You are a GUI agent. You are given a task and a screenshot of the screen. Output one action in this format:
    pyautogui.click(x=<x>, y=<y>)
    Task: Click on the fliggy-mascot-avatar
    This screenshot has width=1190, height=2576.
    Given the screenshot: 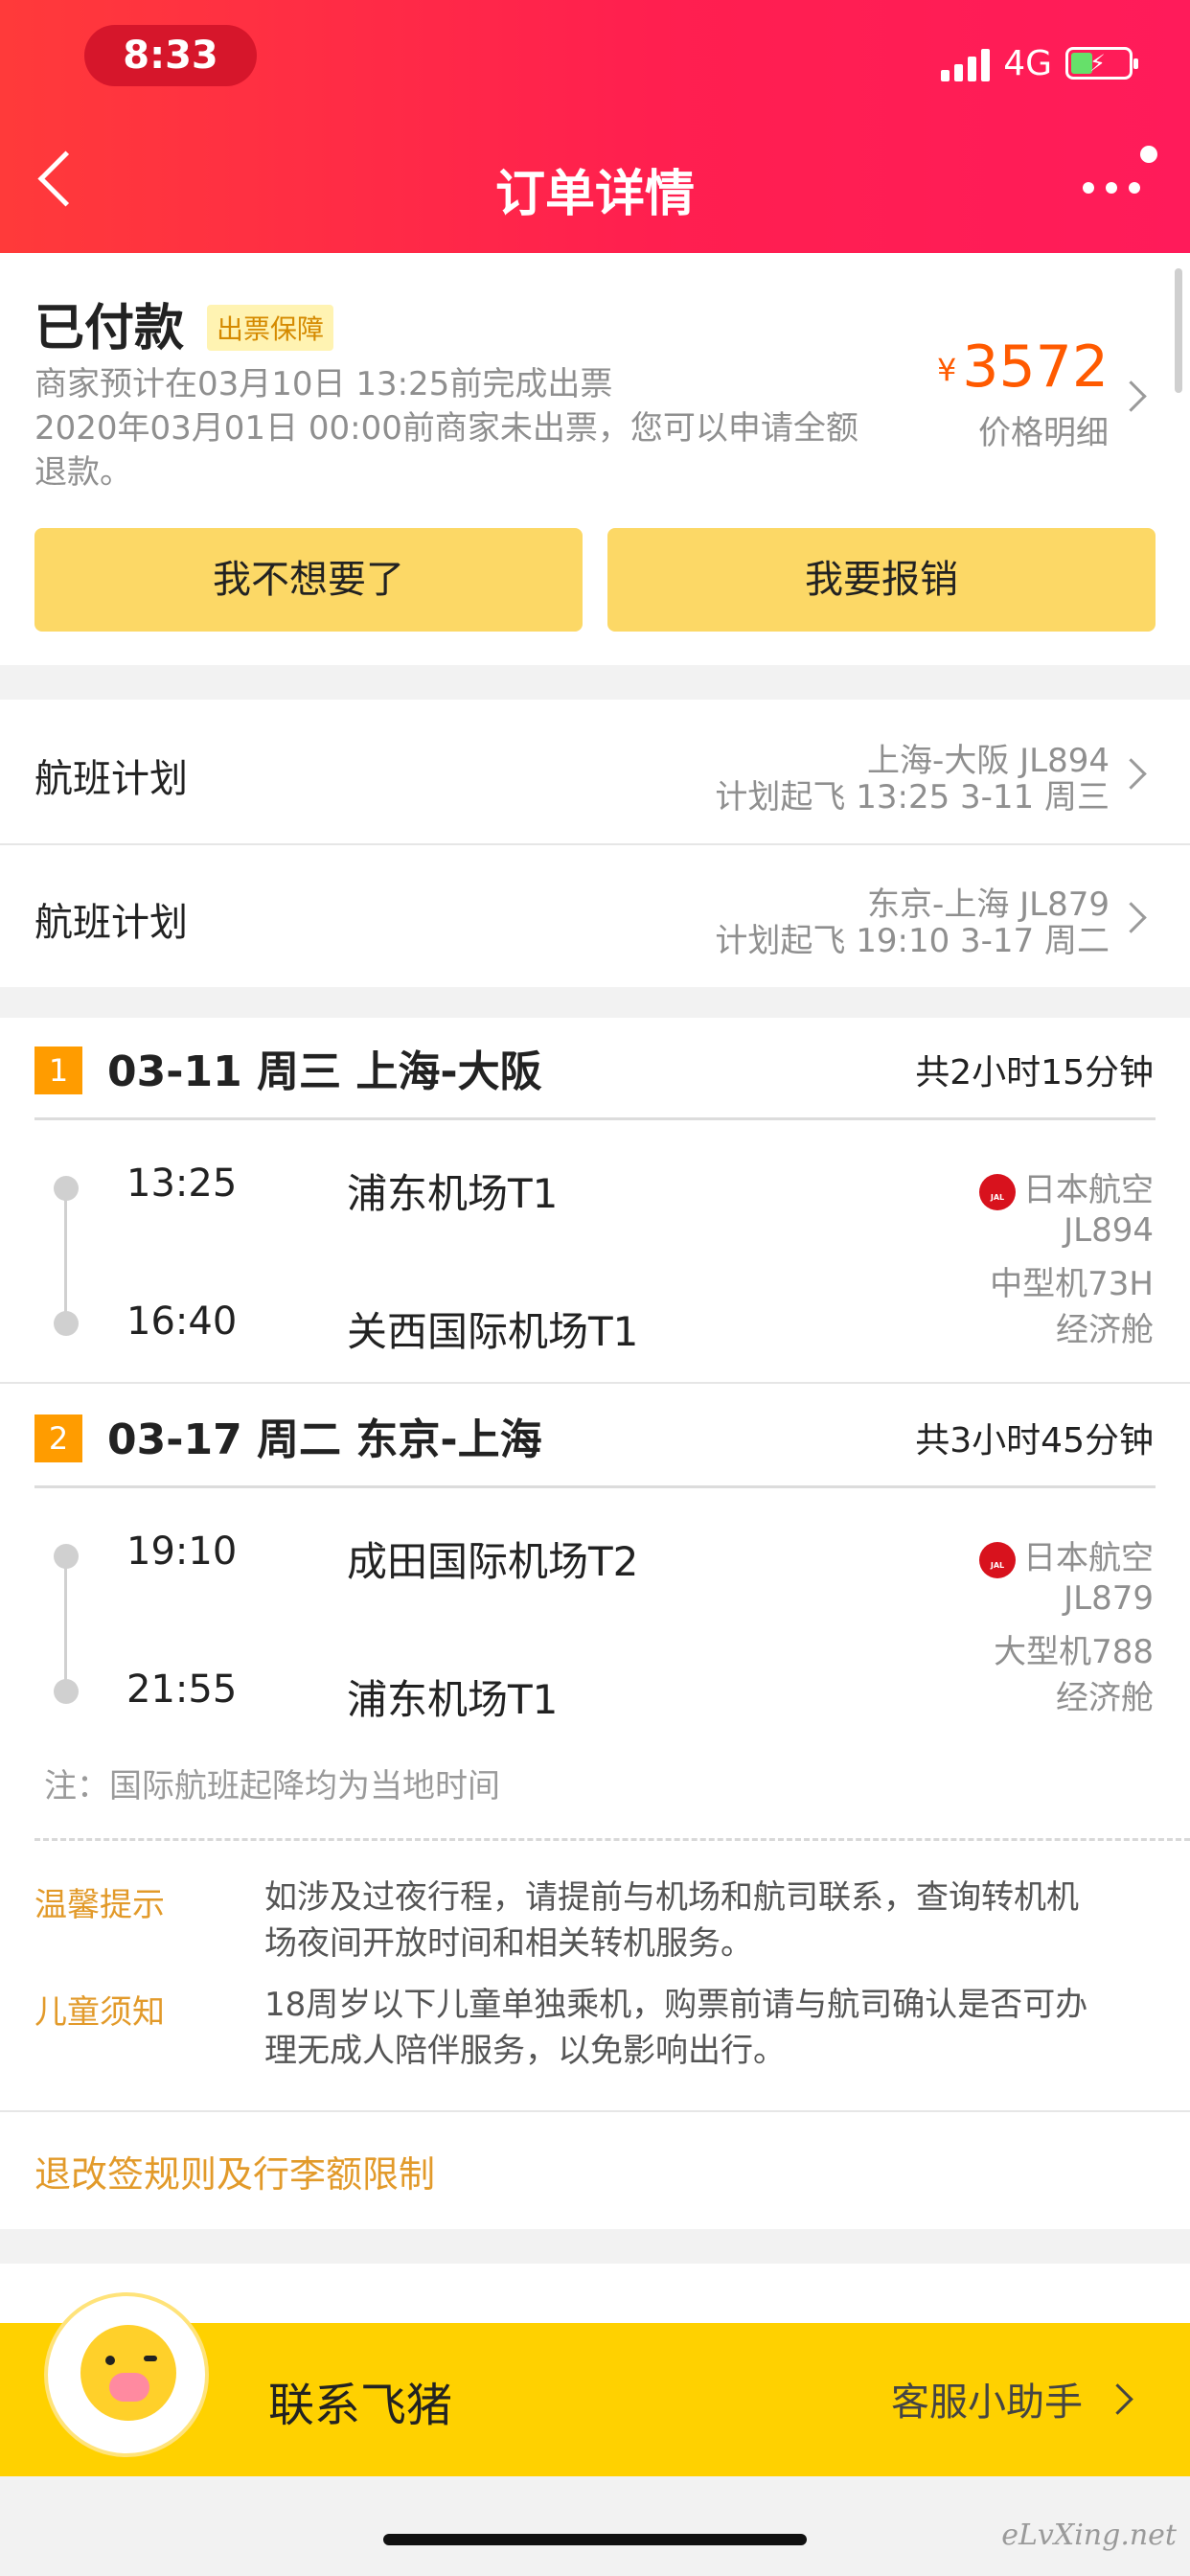 What is the action you would take?
    pyautogui.click(x=127, y=2374)
    